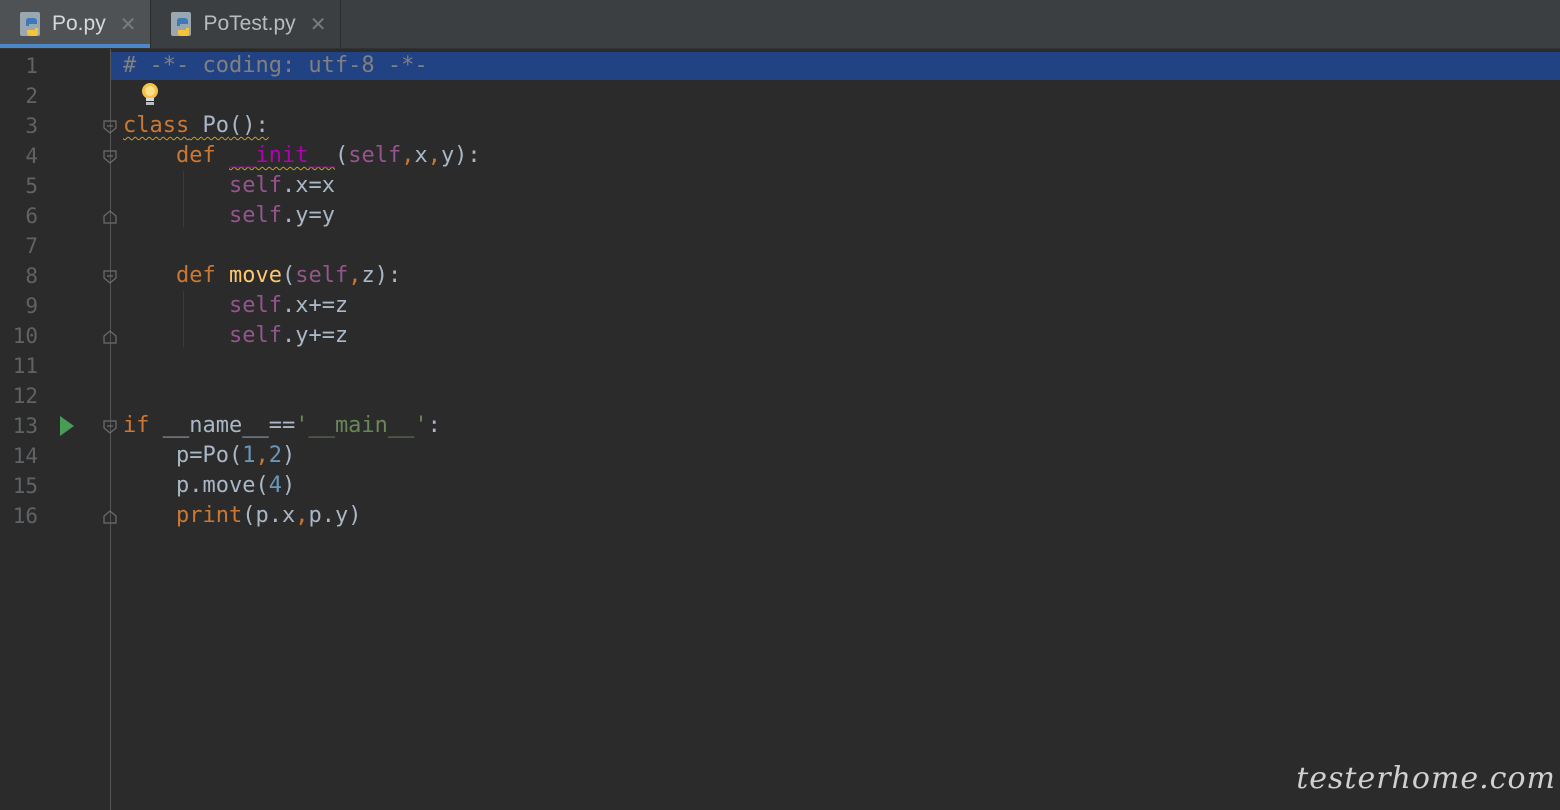  What do you see at coordinates (780, 516) in the screenshot?
I see `code-line-16: 16 print(p.x,p.y)` at bounding box center [780, 516].